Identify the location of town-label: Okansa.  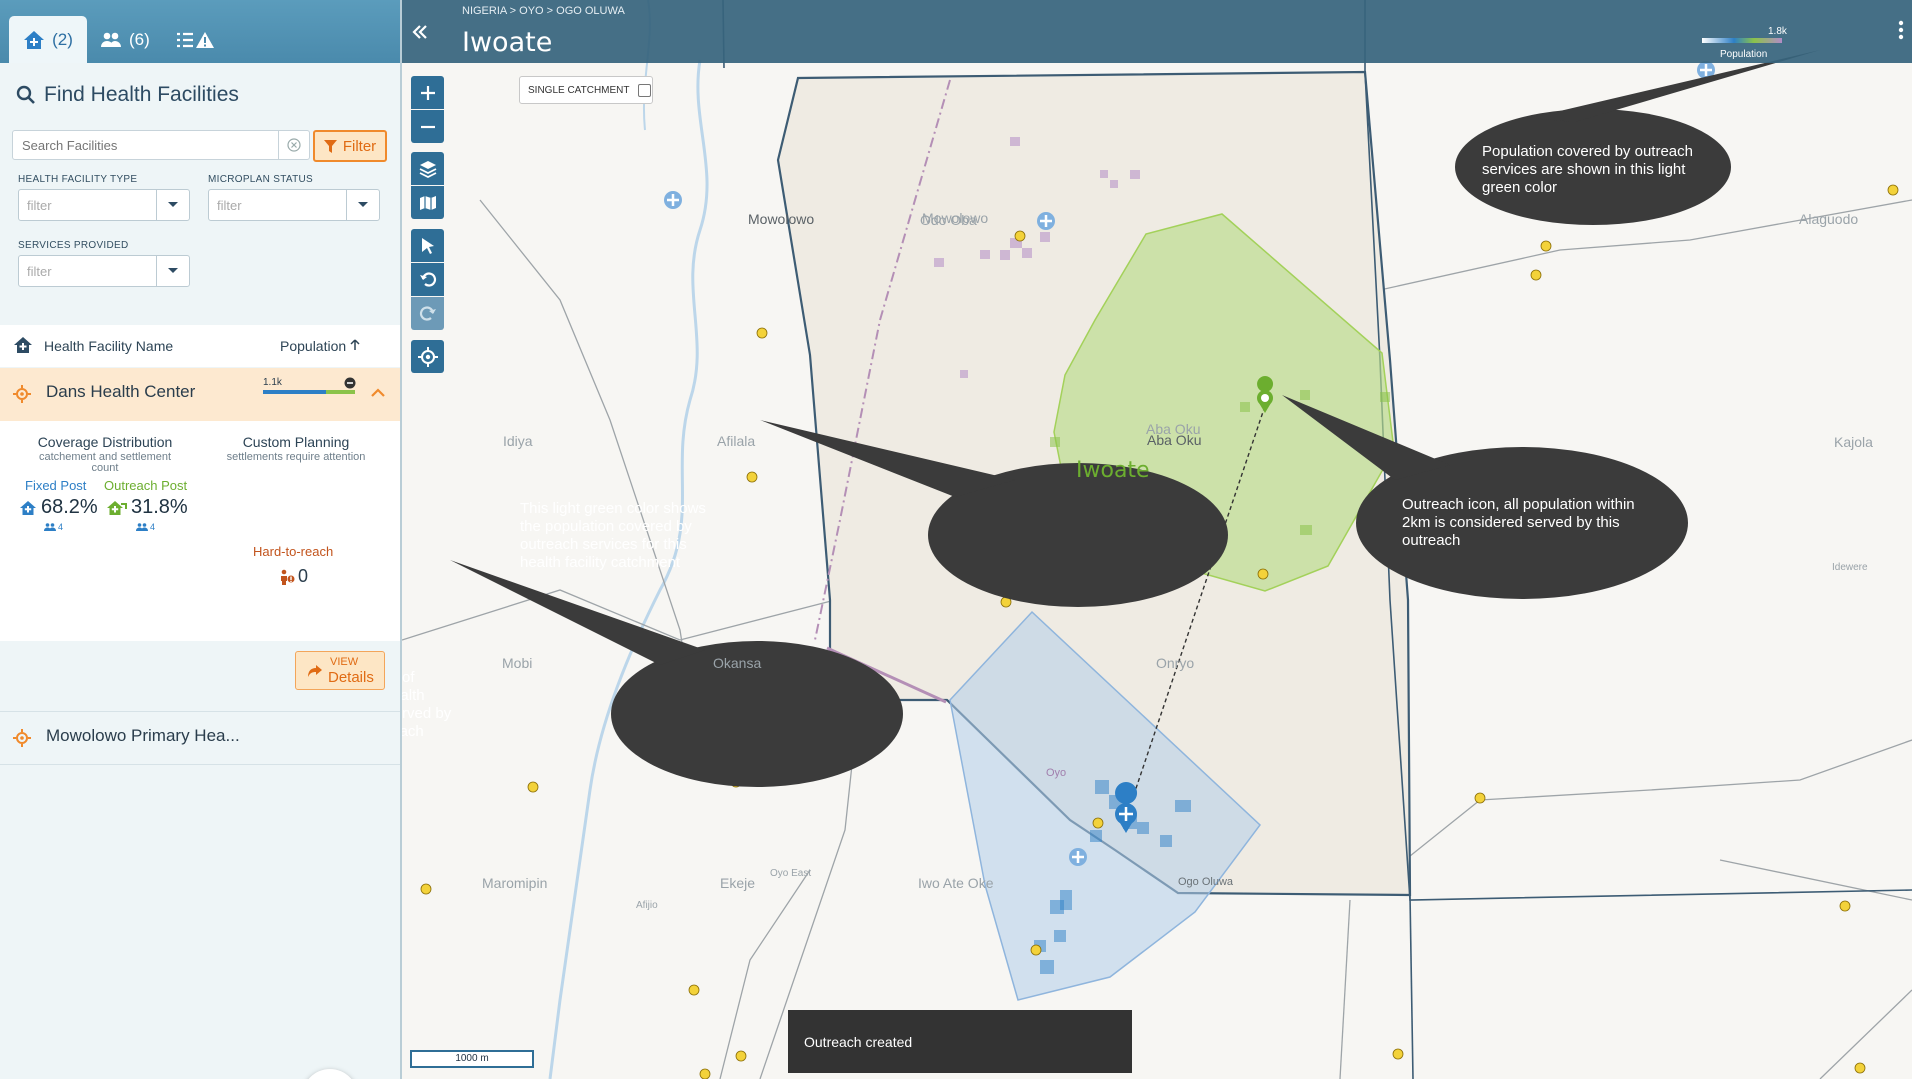
(737, 663).